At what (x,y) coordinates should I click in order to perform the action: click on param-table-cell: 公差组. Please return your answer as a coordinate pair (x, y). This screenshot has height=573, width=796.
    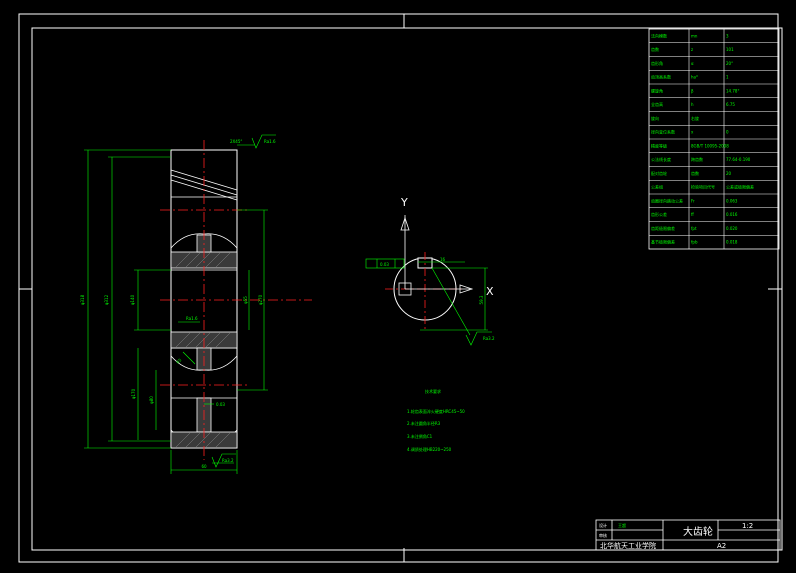
    Looking at the image, I should click on (657, 187).